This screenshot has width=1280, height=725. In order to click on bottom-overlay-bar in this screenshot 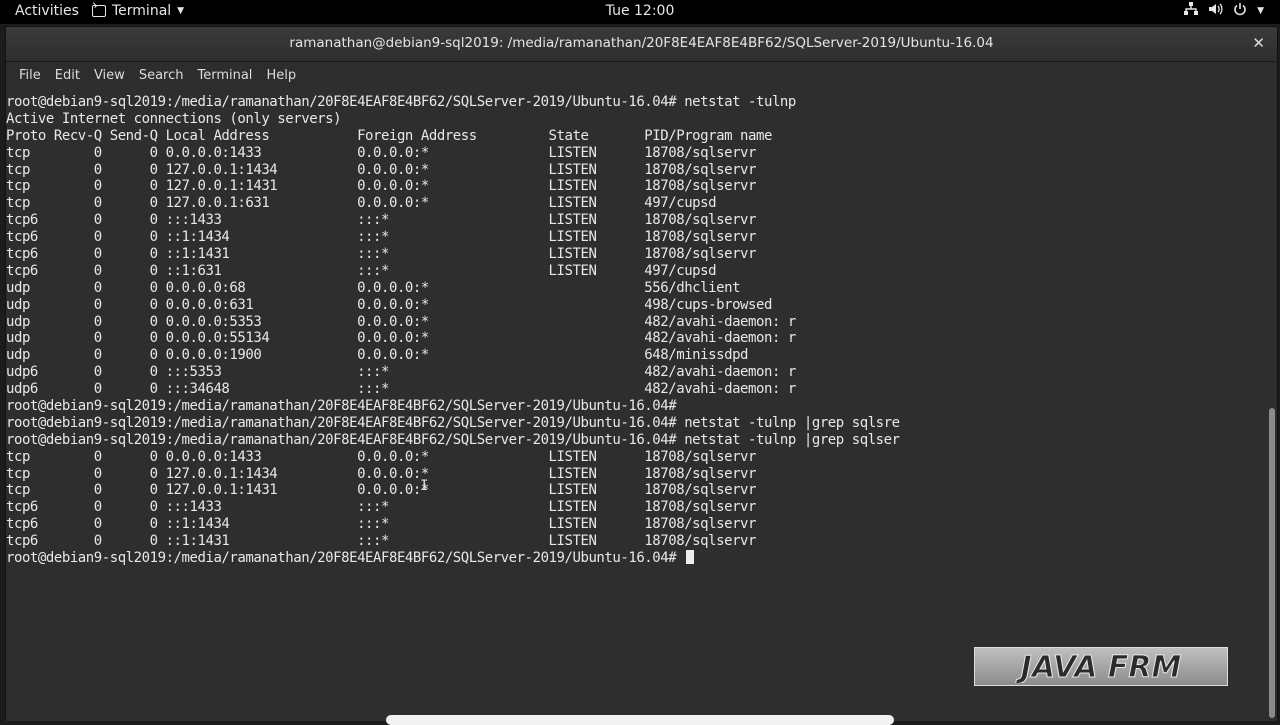, I will do `click(640, 720)`.